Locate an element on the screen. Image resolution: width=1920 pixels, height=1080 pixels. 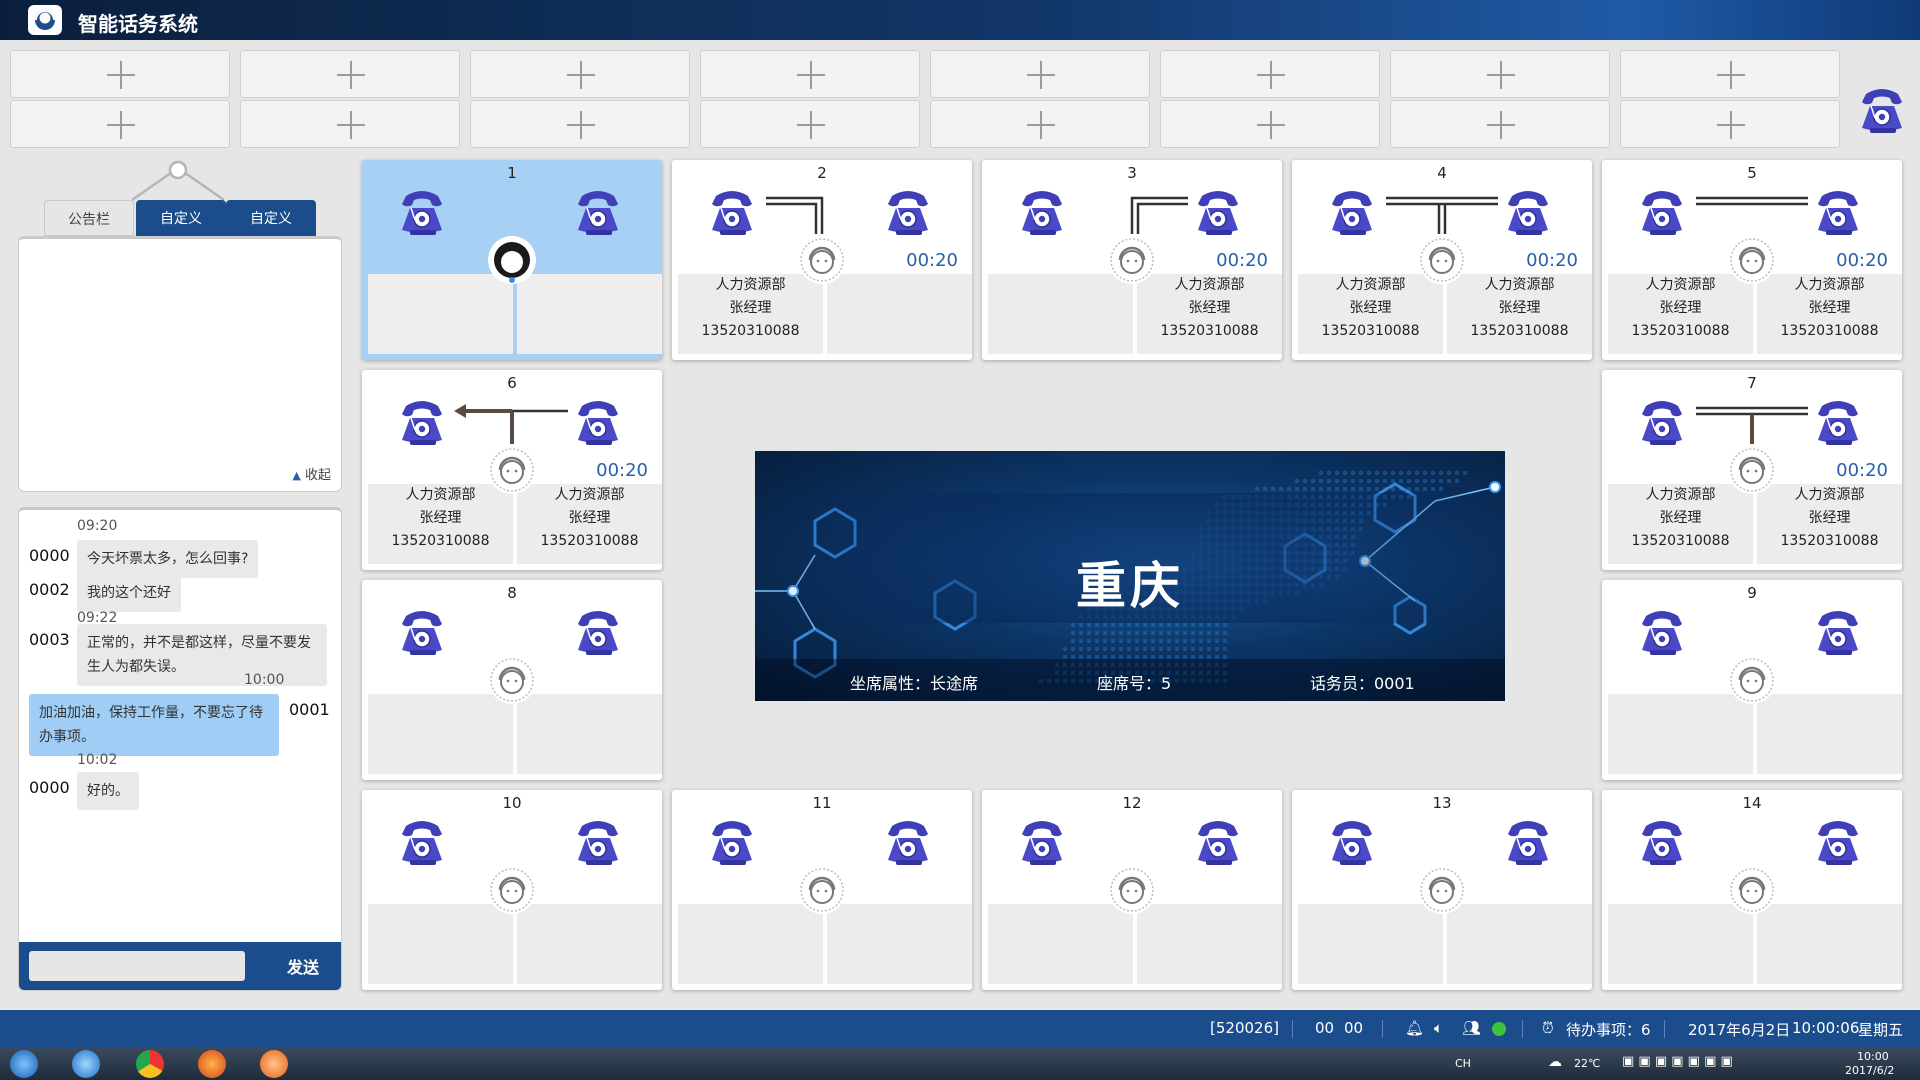
chat-input is located at coordinates (137, 966).